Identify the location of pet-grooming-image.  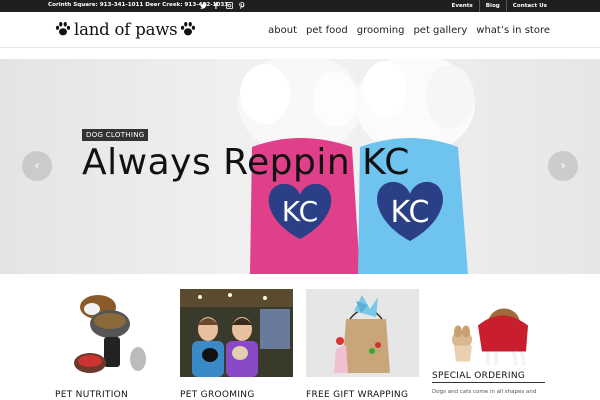
(236, 333).